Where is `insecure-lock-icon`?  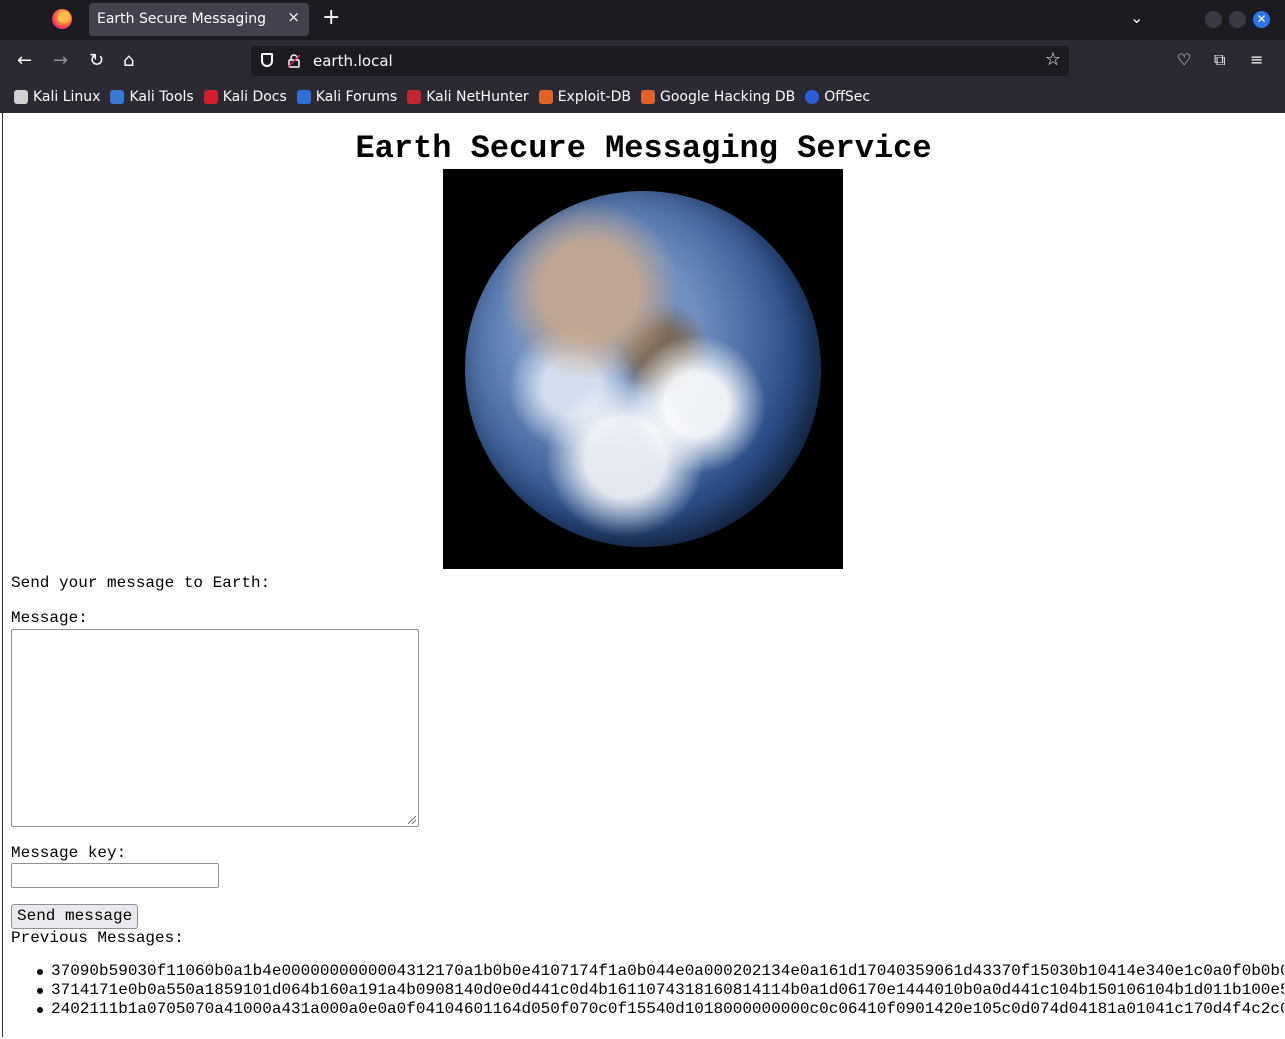
insecure-lock-icon is located at coordinates (294, 61).